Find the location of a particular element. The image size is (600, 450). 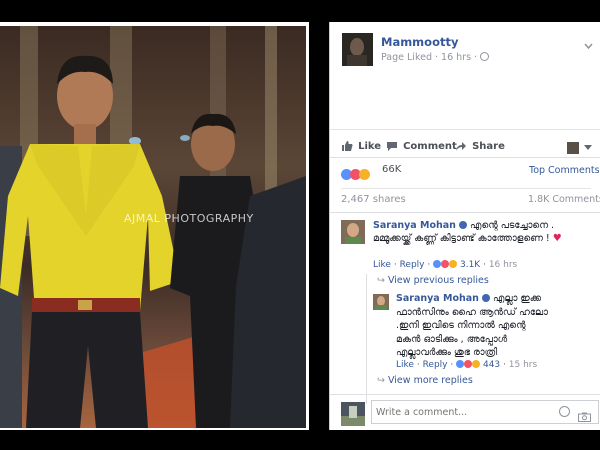

globe-icon is located at coordinates (485, 56).